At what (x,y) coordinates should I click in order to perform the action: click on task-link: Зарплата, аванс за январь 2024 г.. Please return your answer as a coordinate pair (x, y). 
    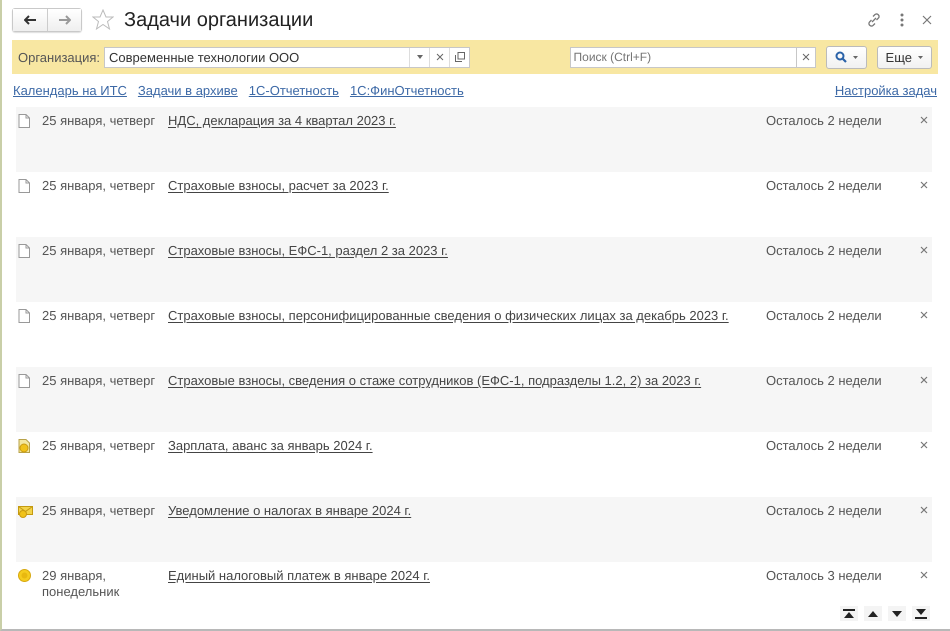
    Looking at the image, I should click on (270, 445).